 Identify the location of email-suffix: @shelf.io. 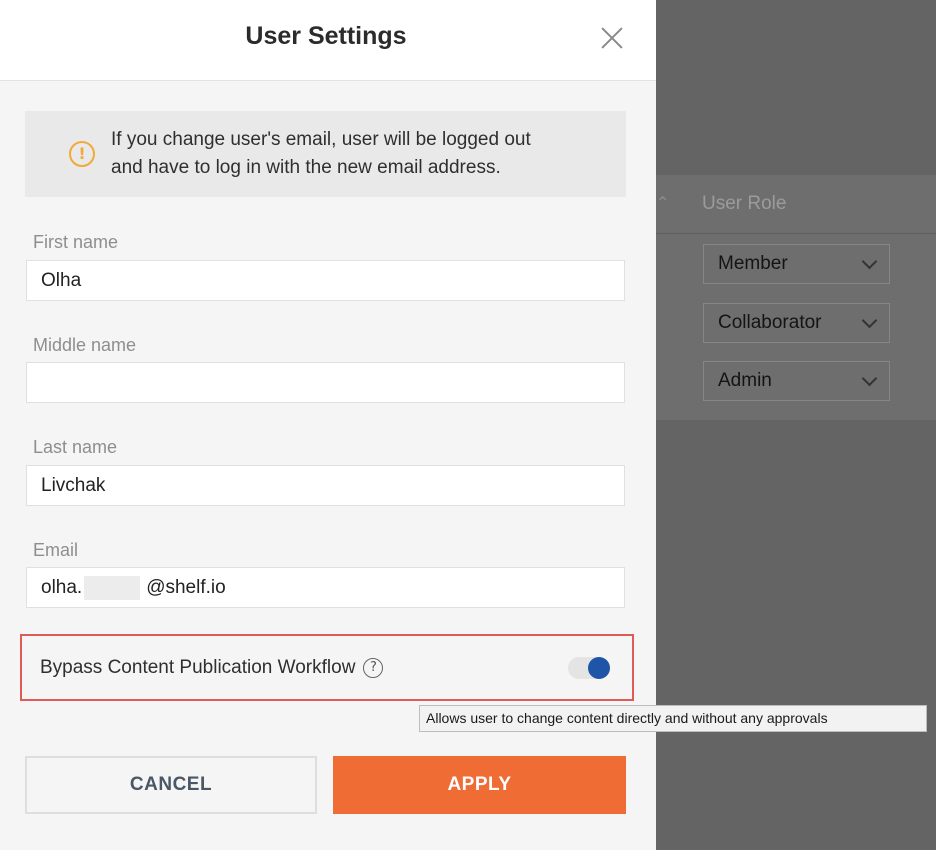
(186, 587).